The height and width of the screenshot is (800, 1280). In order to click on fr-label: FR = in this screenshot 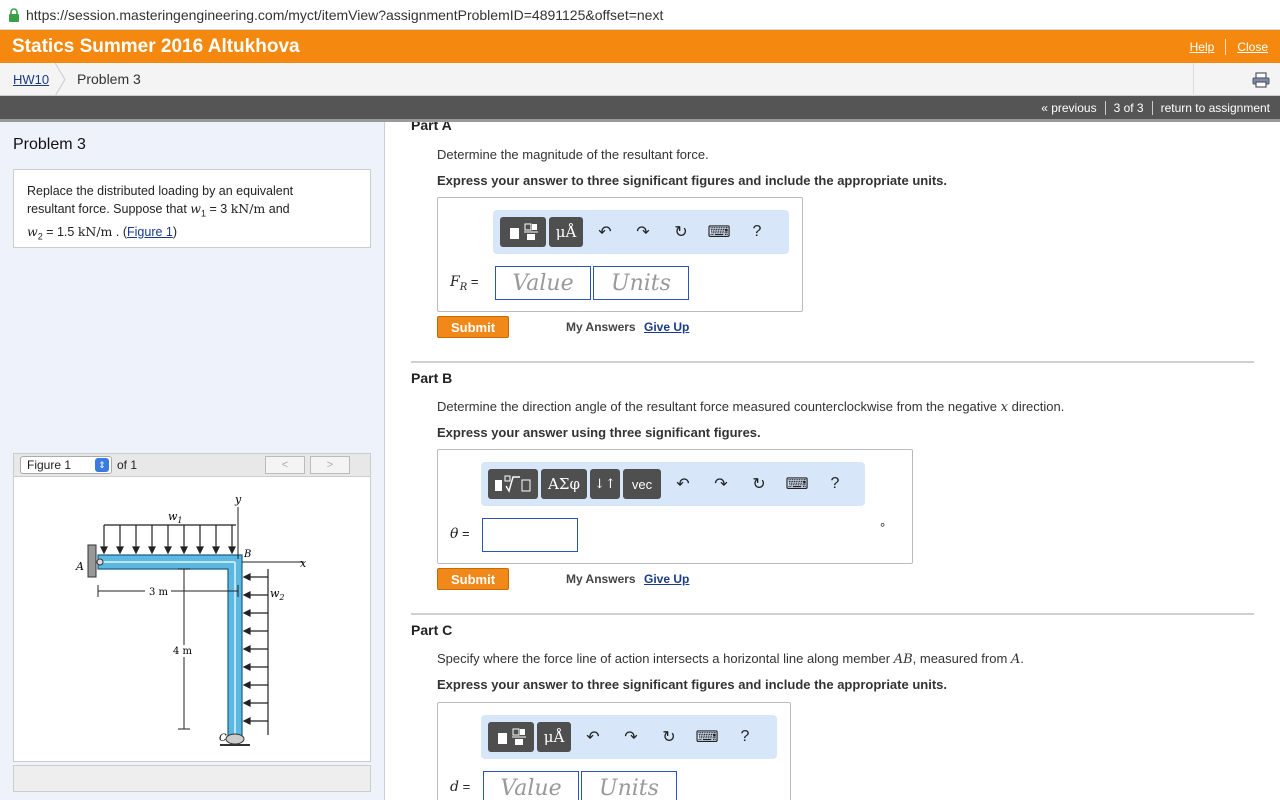, I will do `click(464, 283)`.